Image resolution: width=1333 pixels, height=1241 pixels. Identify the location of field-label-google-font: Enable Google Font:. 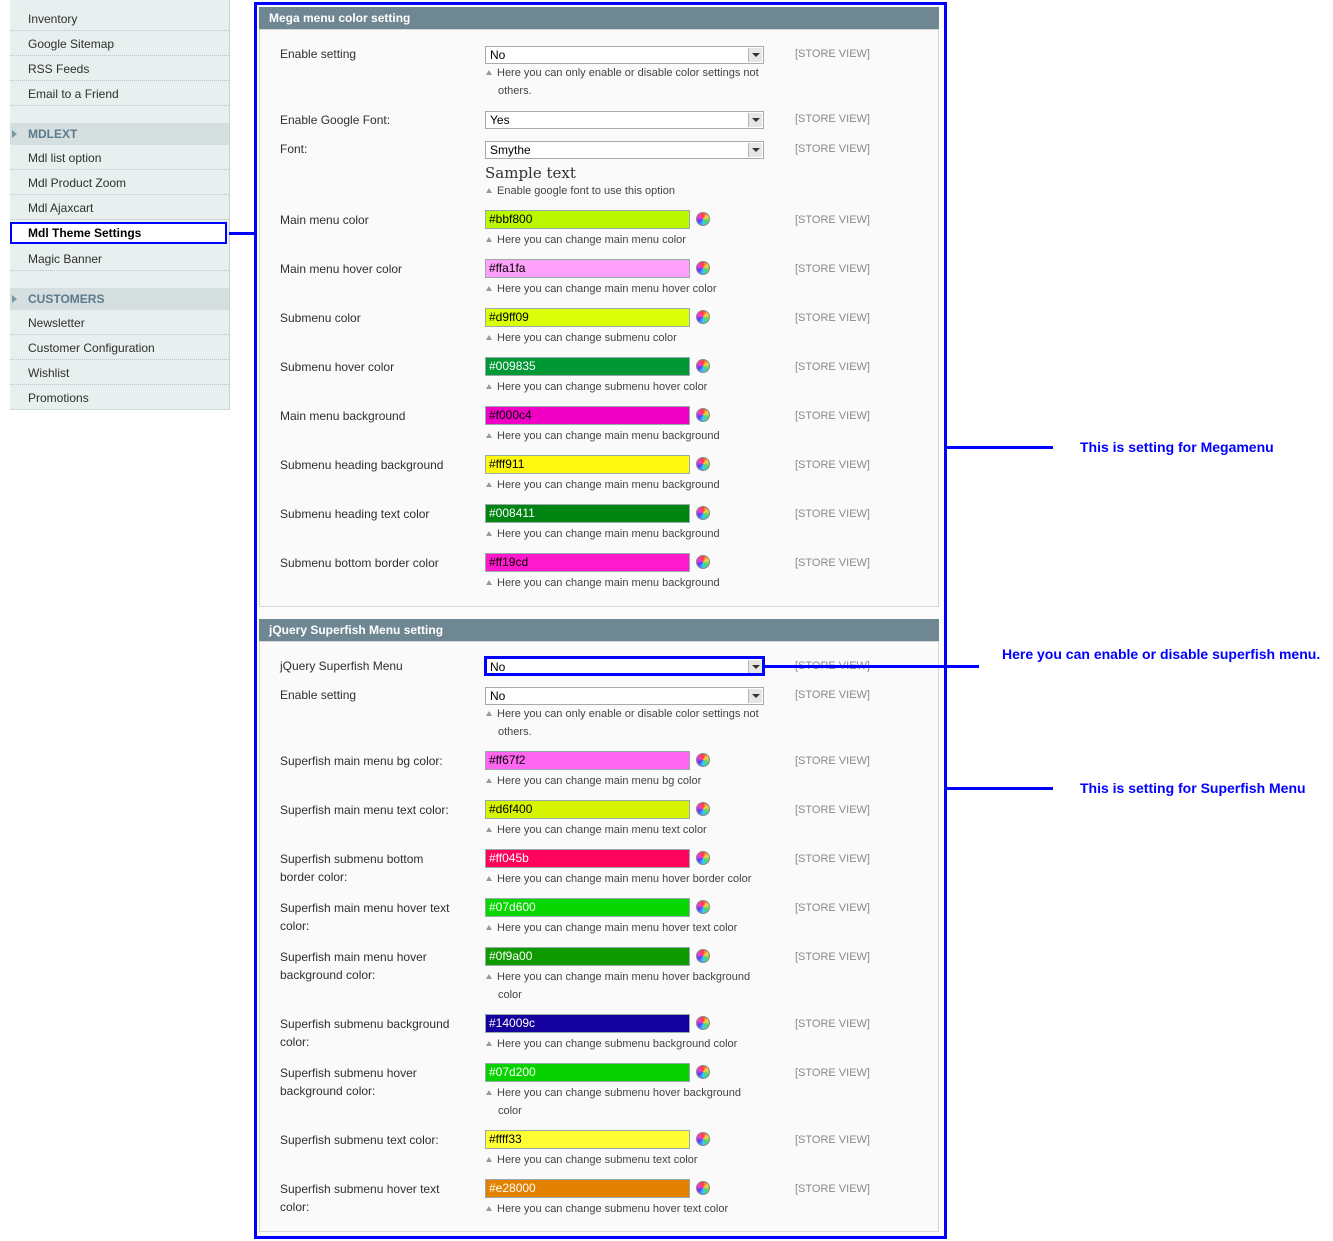
(335, 120).